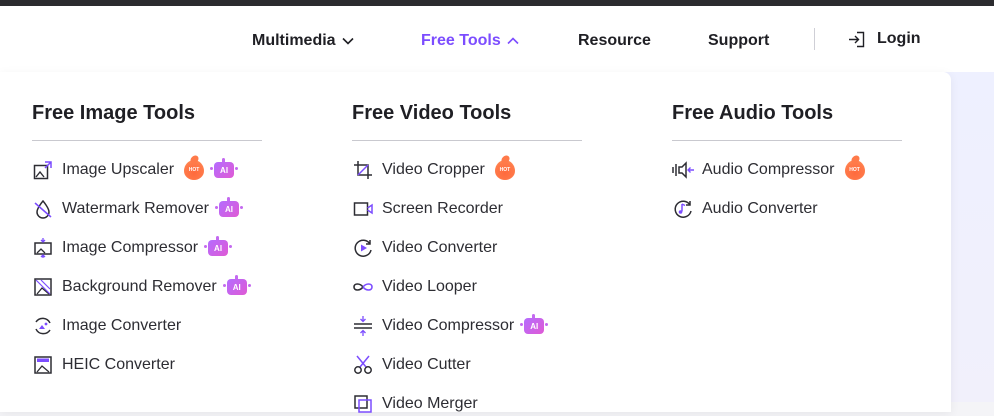 This screenshot has width=994, height=416. Describe the element at coordinates (122, 325) in the screenshot. I see `tool-label: Image Converter` at that location.